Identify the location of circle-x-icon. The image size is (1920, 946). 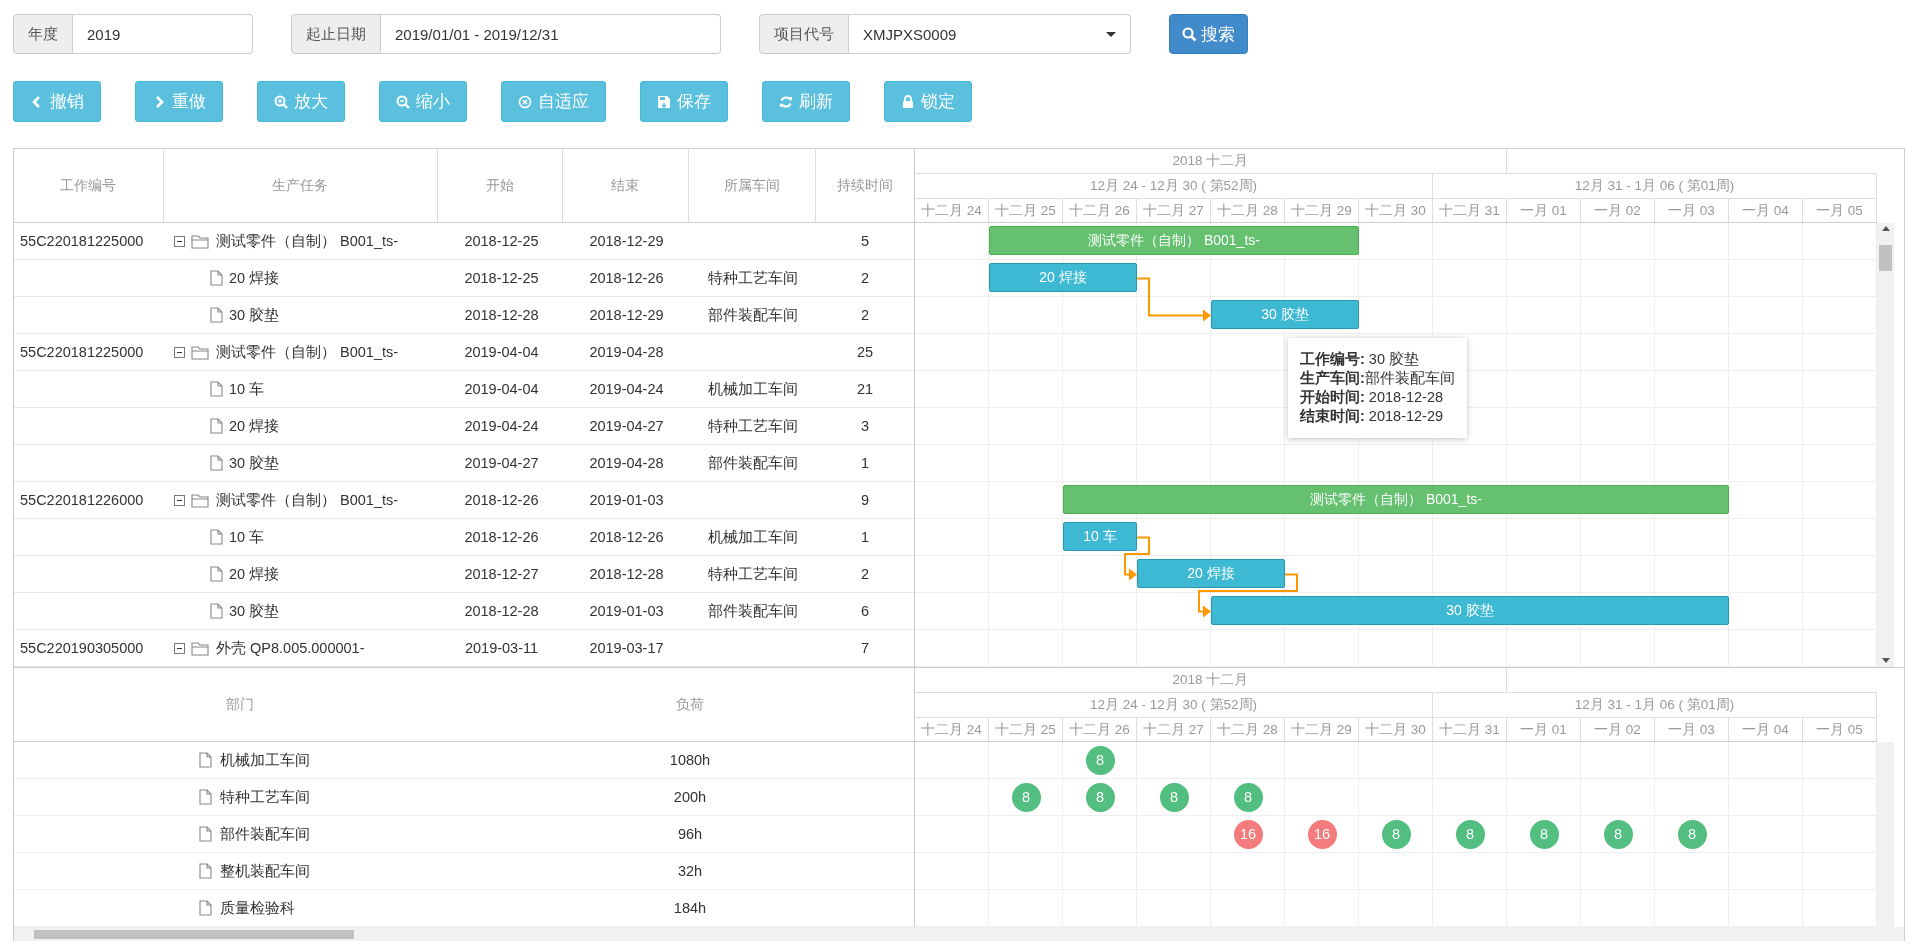
(525, 101).